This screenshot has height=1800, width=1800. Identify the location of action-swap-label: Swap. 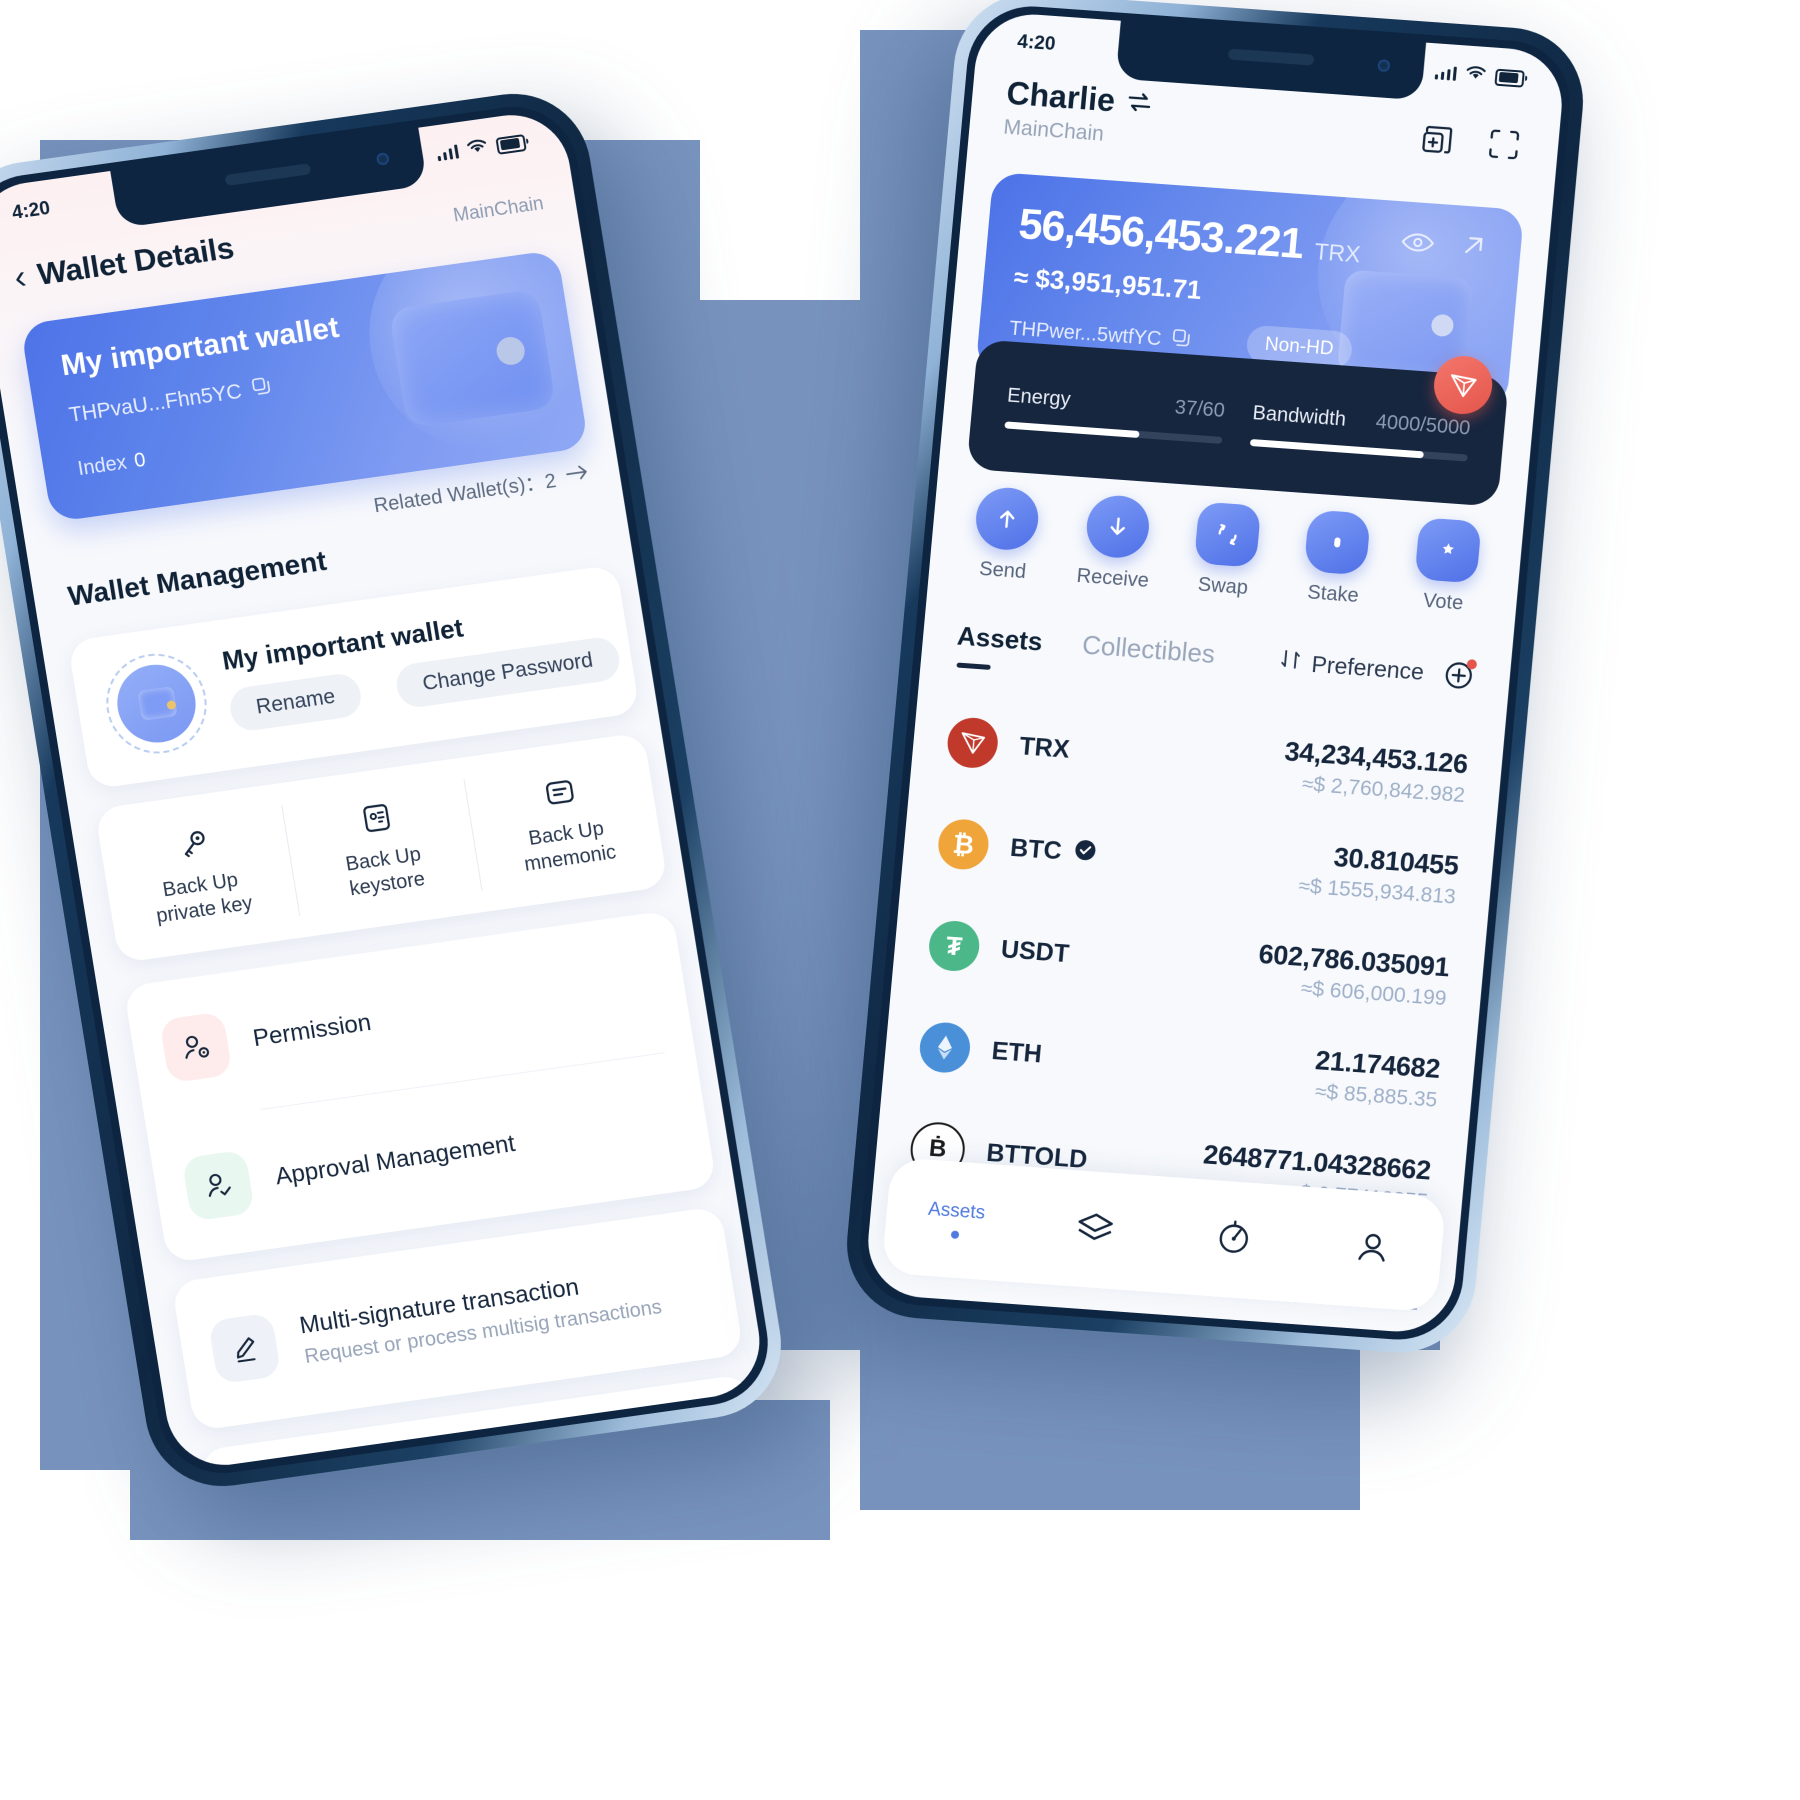
(1222, 586).